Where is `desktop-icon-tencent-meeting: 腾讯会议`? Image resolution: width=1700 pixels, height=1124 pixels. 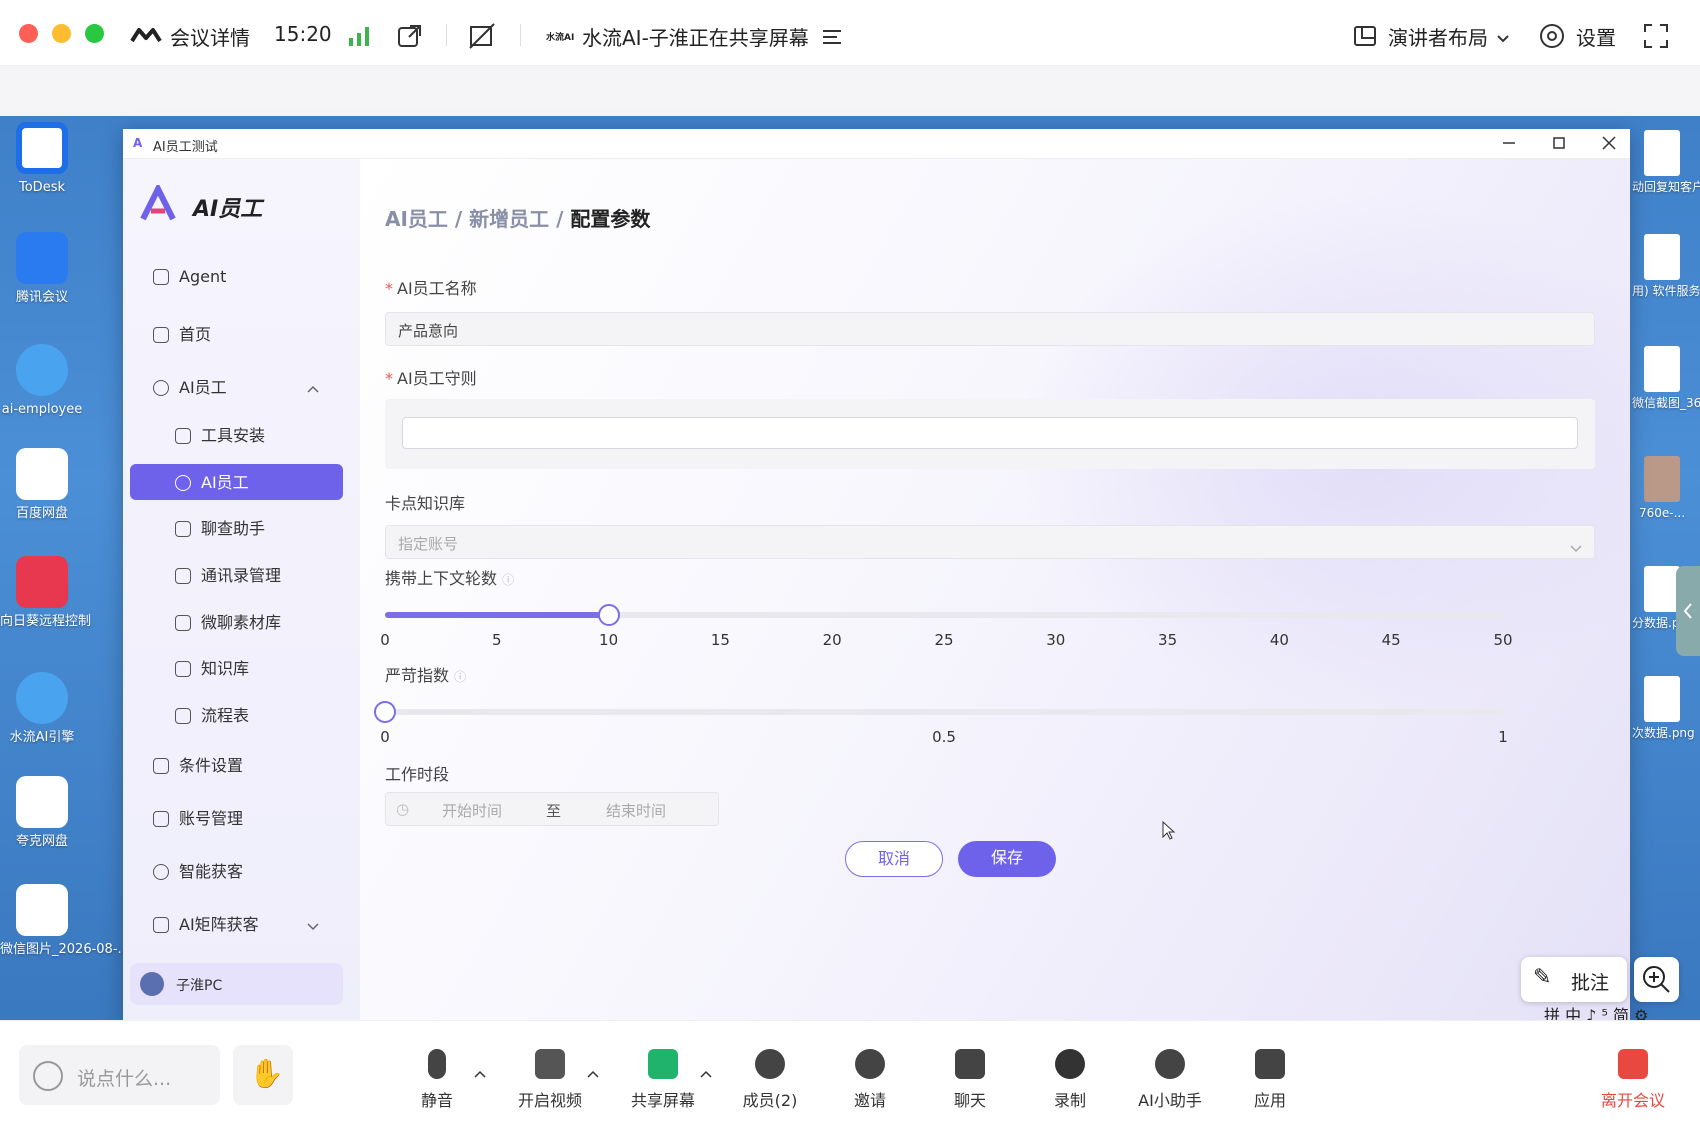
desktop-icon-tencent-meeting: 腾讯会议 is located at coordinates (42, 269).